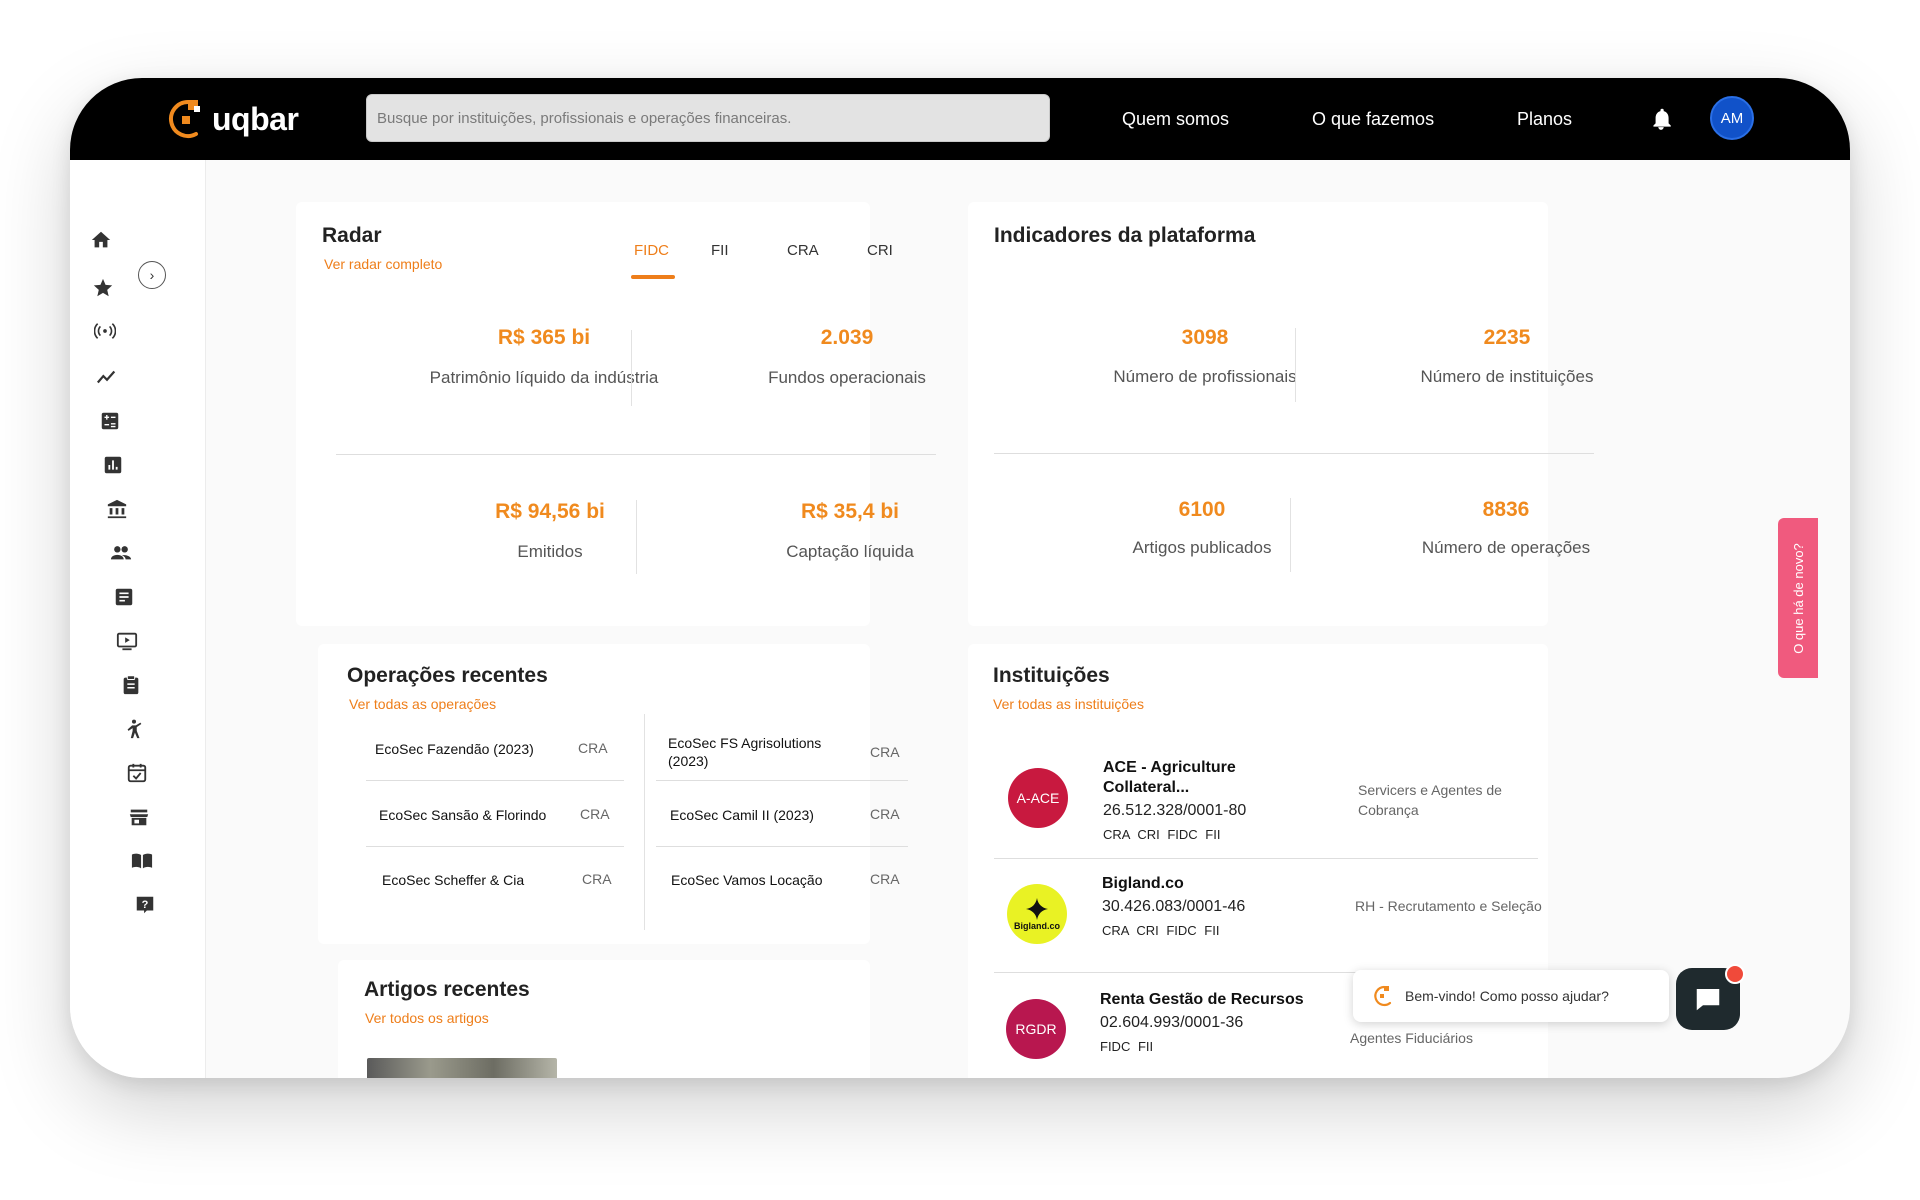 The width and height of the screenshot is (1920, 1200). I want to click on list-item: EcoSec Camil II (2023), so click(770, 815).